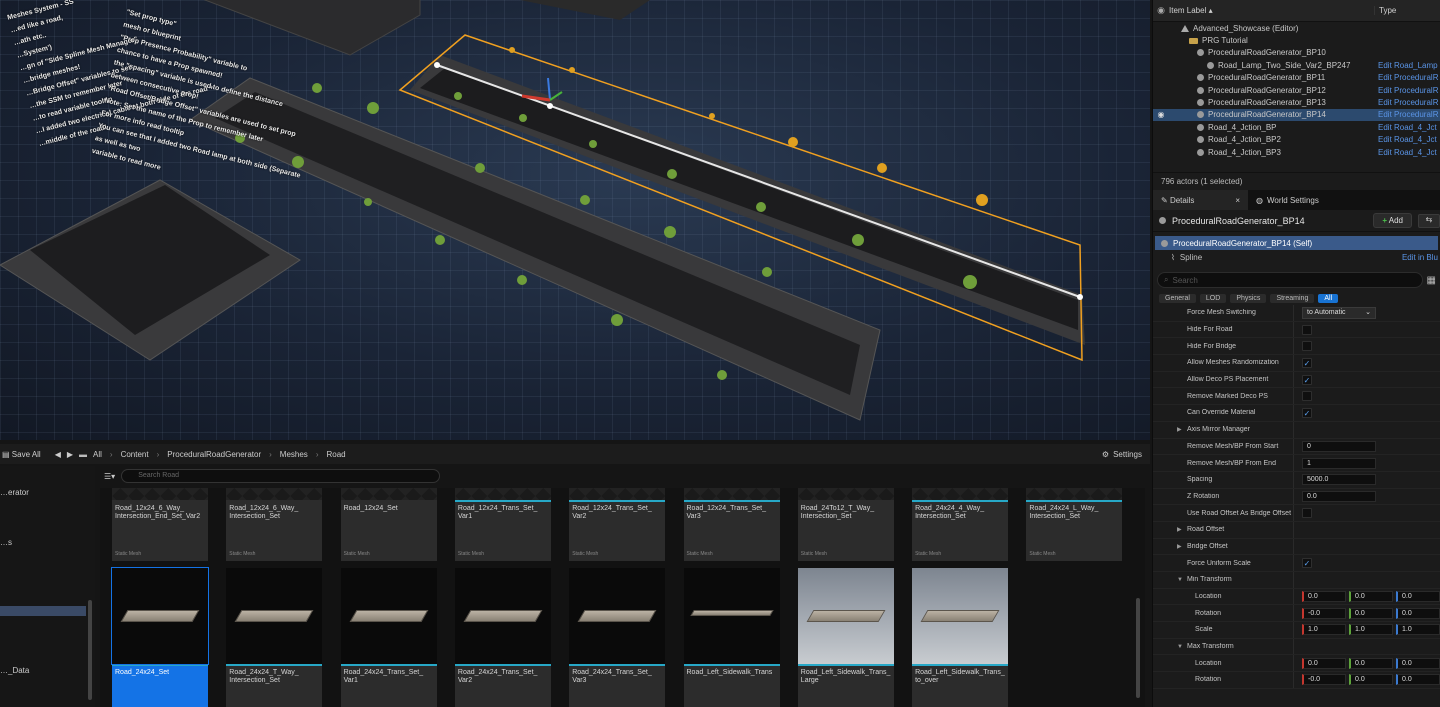 This screenshot has height=707, width=1440. Describe the element at coordinates (1271, 10) in the screenshot. I see `item-label-column: Item Label ▴` at that location.